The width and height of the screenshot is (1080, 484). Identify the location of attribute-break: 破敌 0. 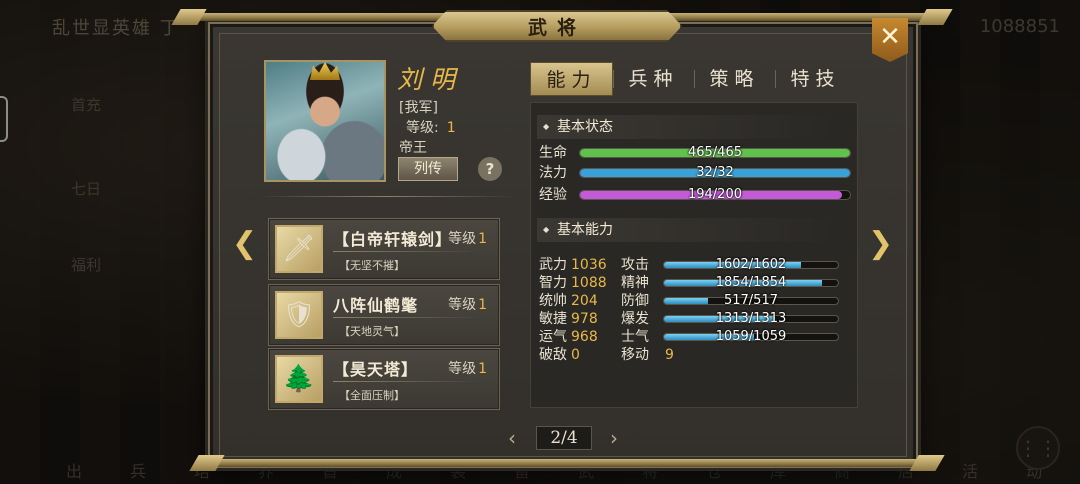
(559, 355).